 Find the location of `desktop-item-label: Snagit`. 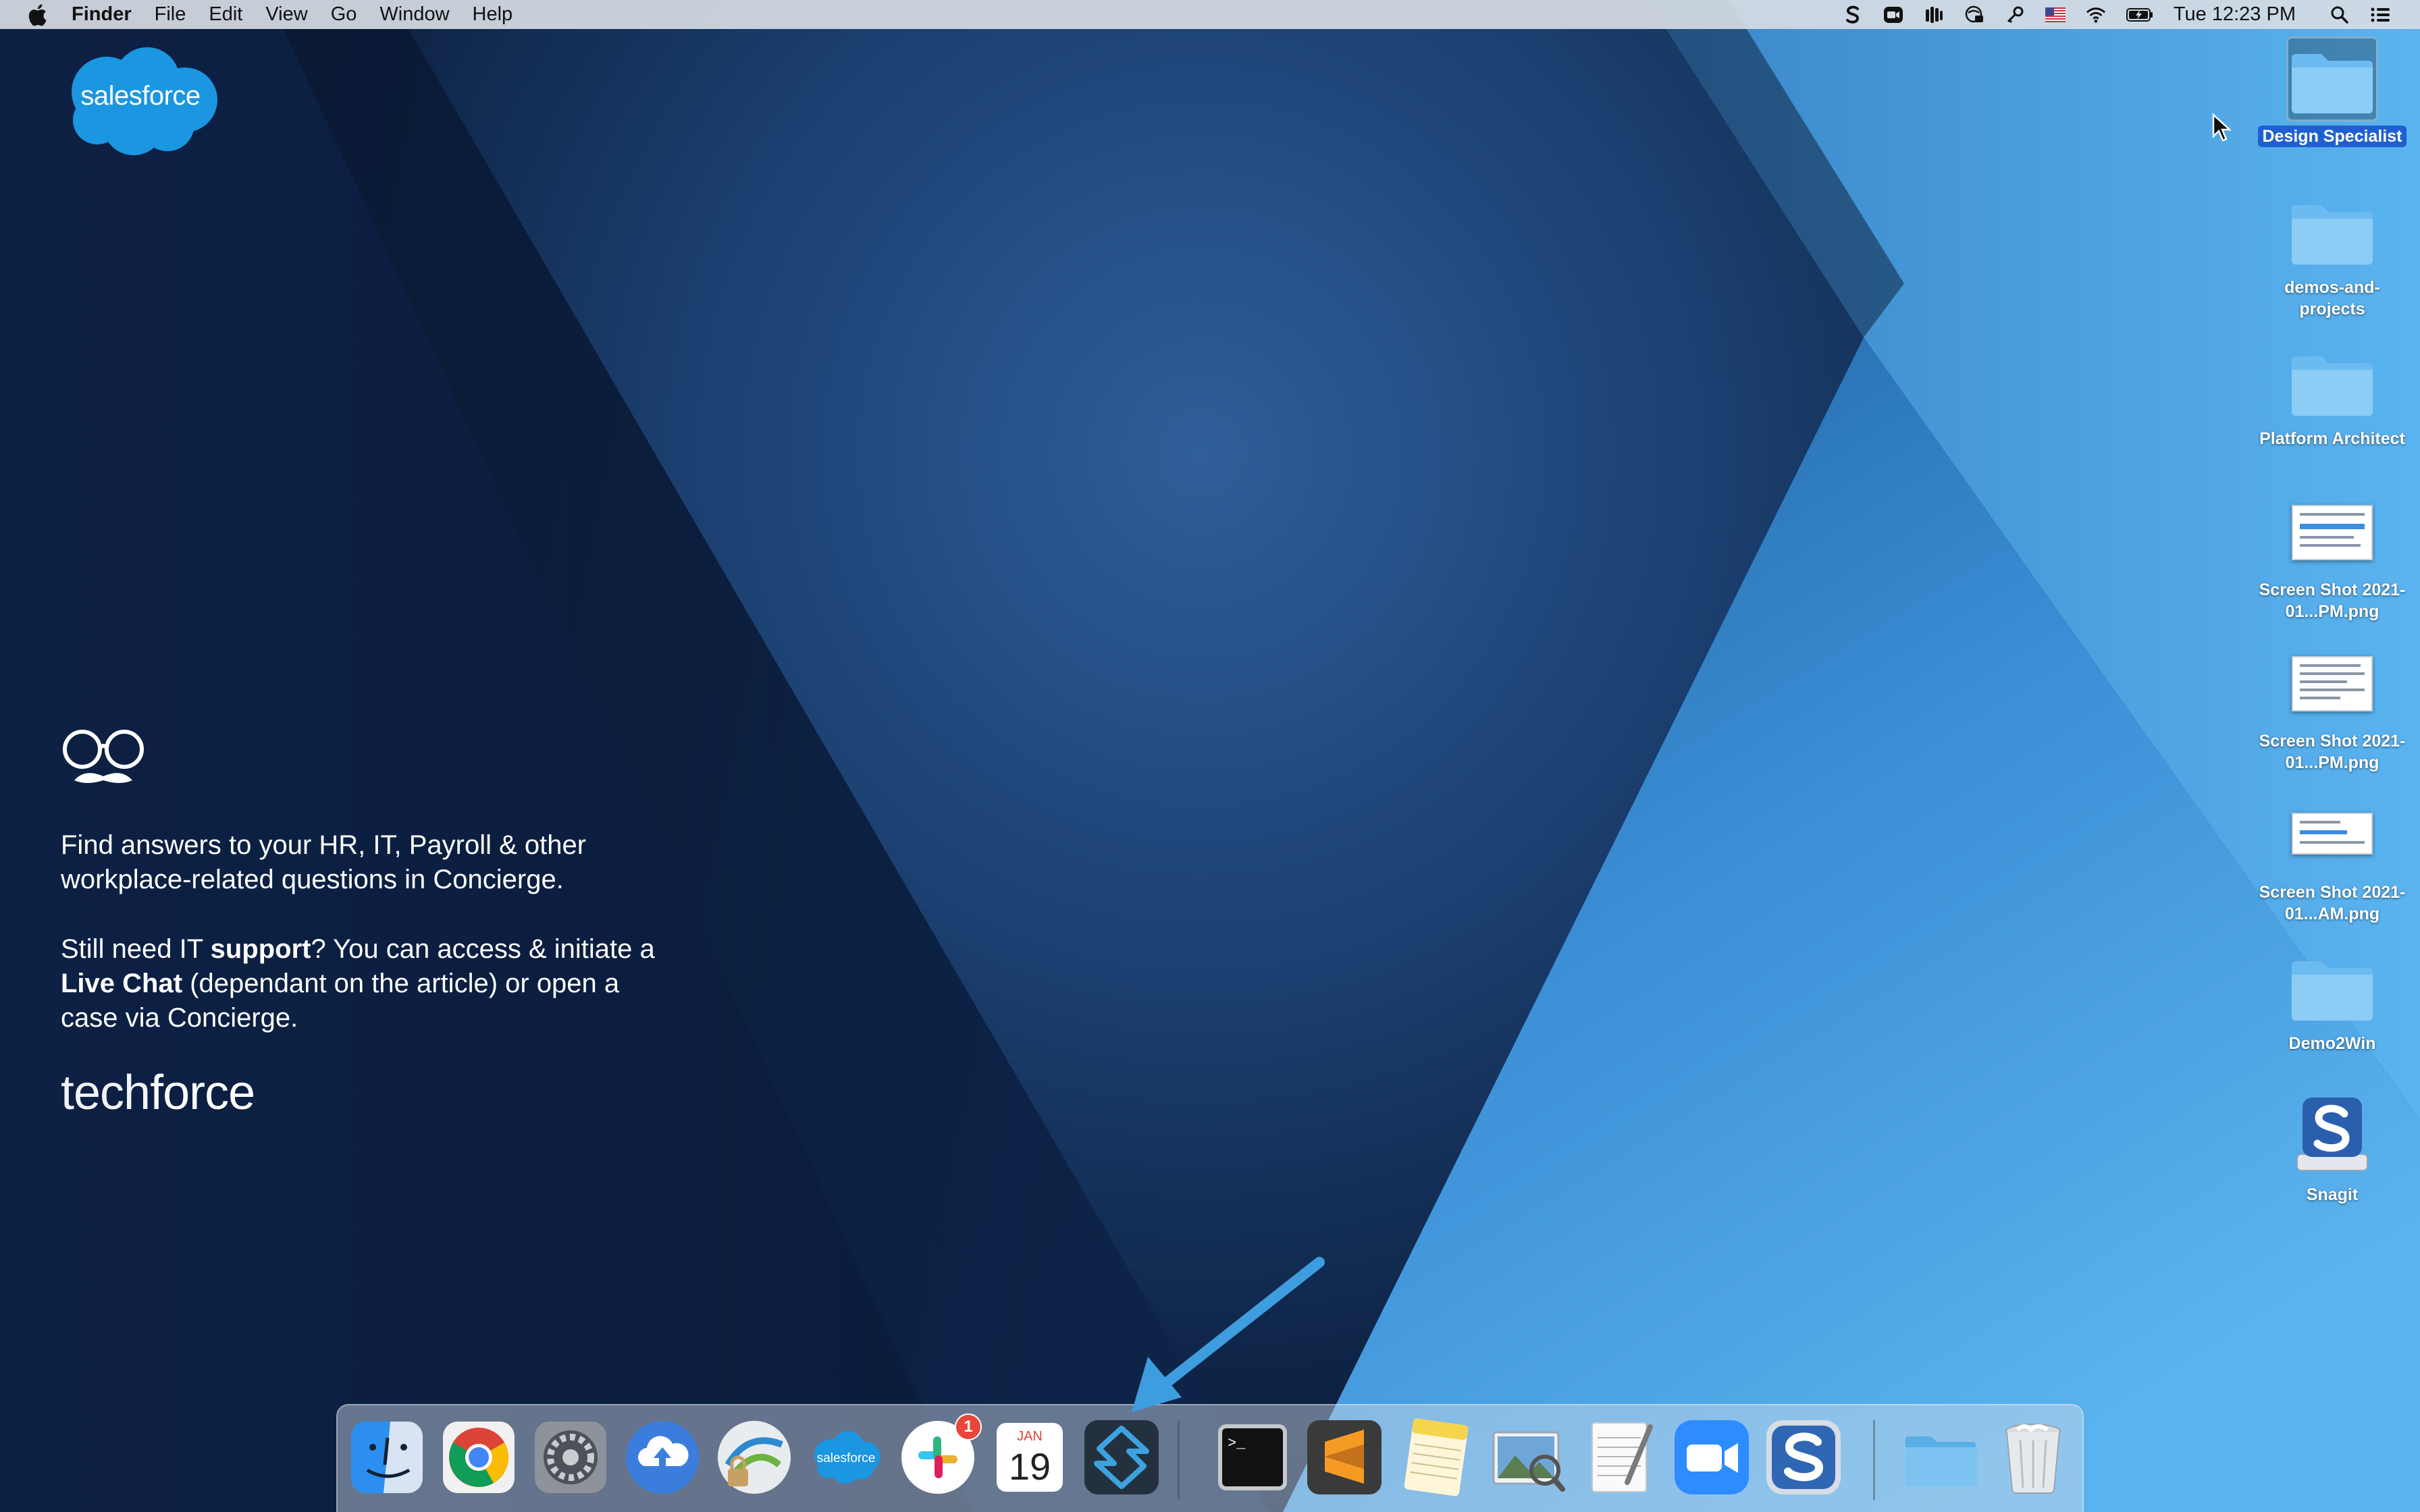

desktop-item-label: Snagit is located at coordinates (2332, 1194).